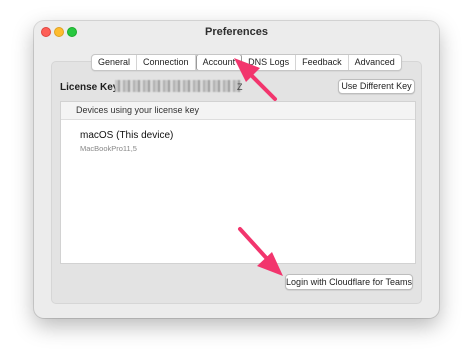 The width and height of the screenshot is (474, 363). What do you see at coordinates (260, 251) in the screenshot?
I see `arrow-to-teams-login-icon` at bounding box center [260, 251].